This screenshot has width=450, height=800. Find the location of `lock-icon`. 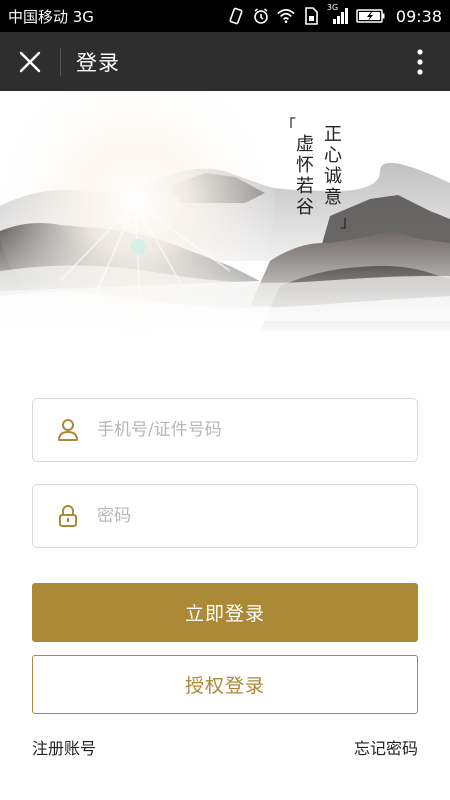

lock-icon is located at coordinates (68, 516).